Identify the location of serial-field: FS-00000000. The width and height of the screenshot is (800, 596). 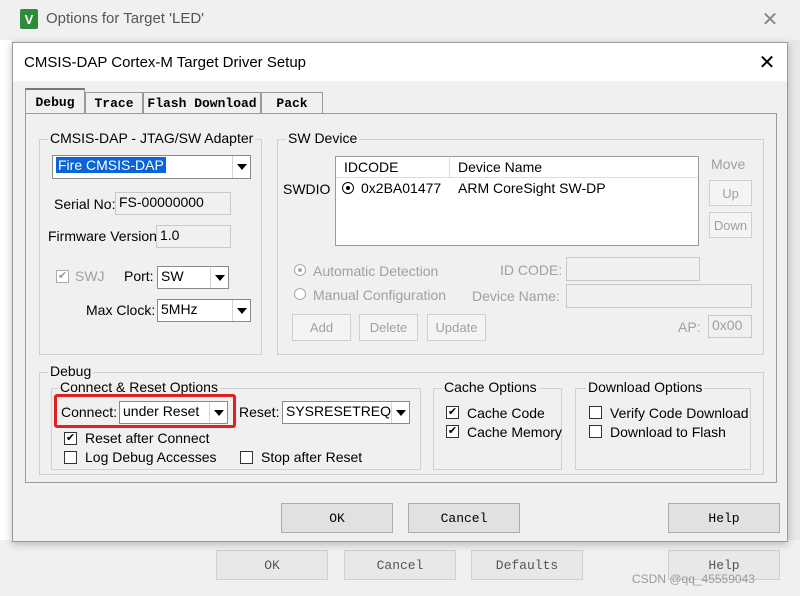
(173, 203).